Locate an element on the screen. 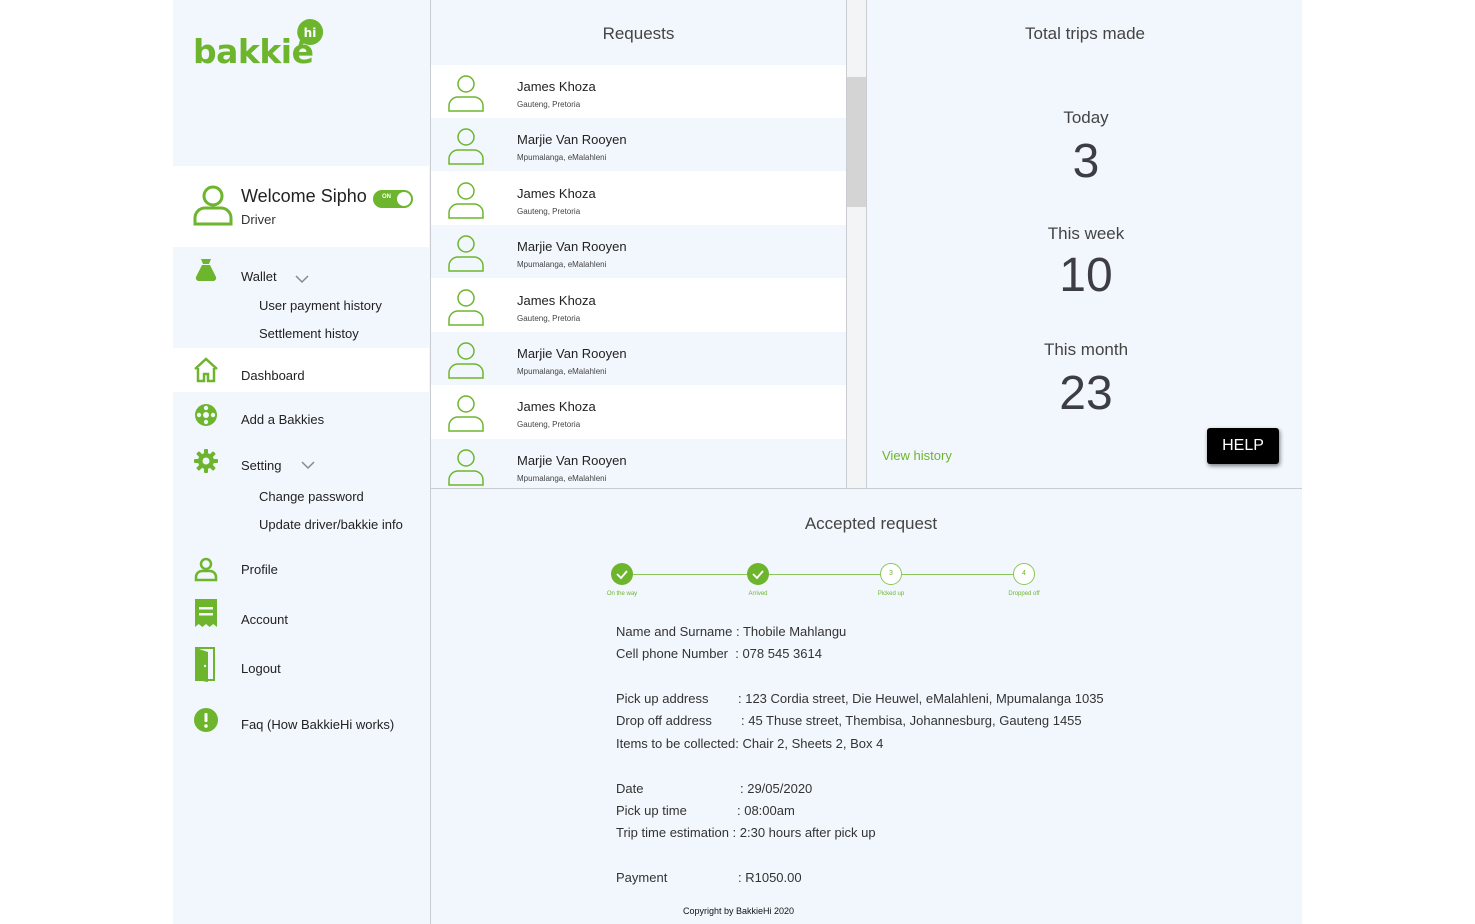  detail-pickup-time: Pick up time : 08:00am is located at coordinates (705, 810).